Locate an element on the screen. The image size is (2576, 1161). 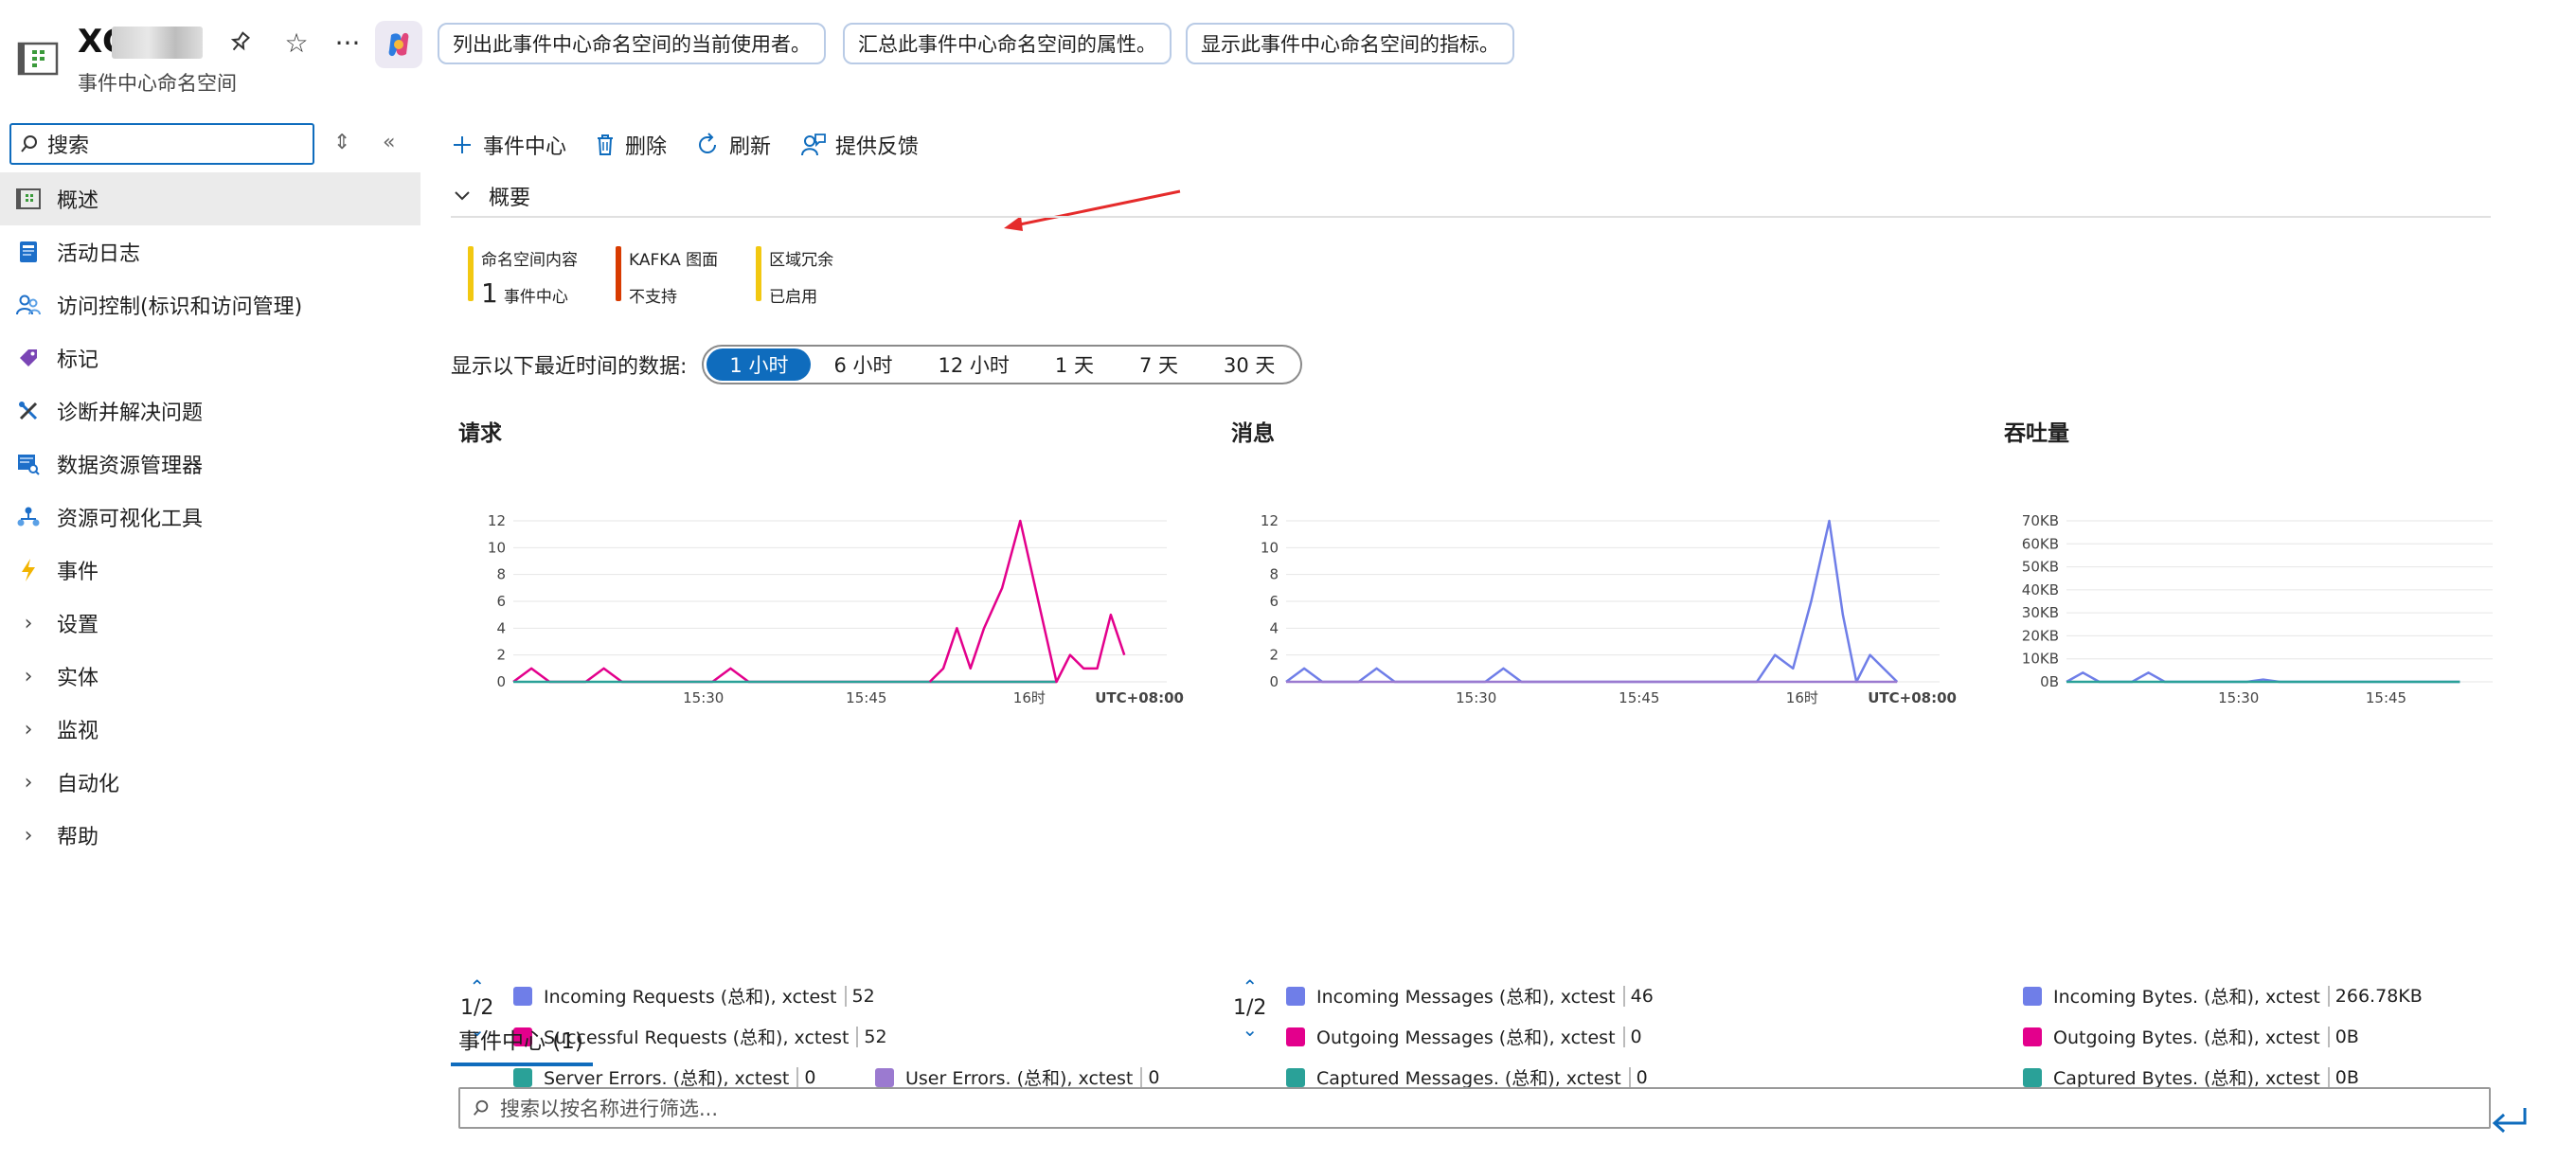
card-value: 已启用 is located at coordinates (793, 297).